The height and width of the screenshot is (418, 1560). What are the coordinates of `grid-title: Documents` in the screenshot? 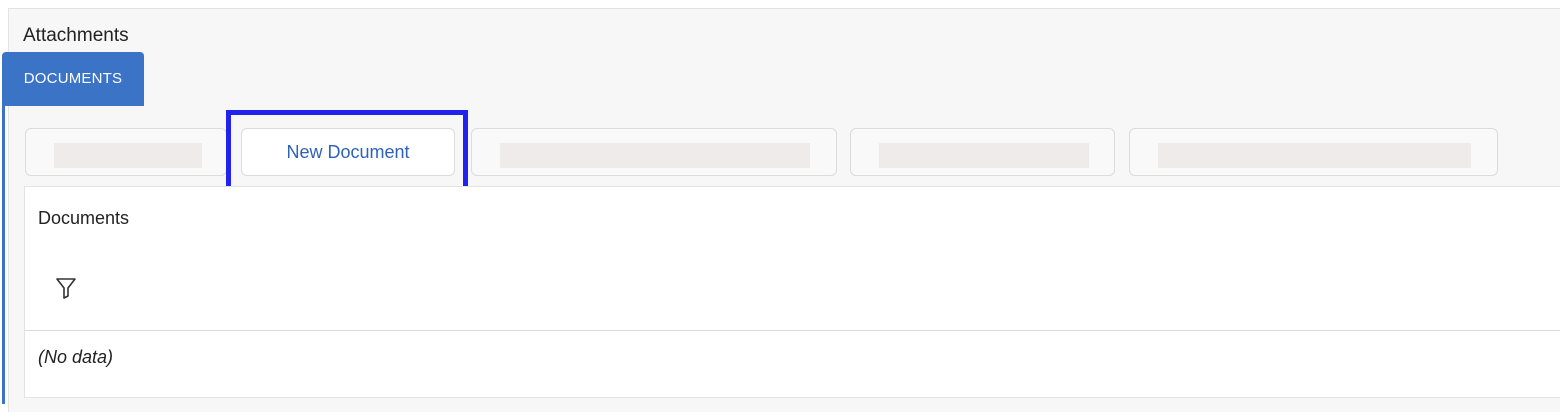 It's located at (84, 218).